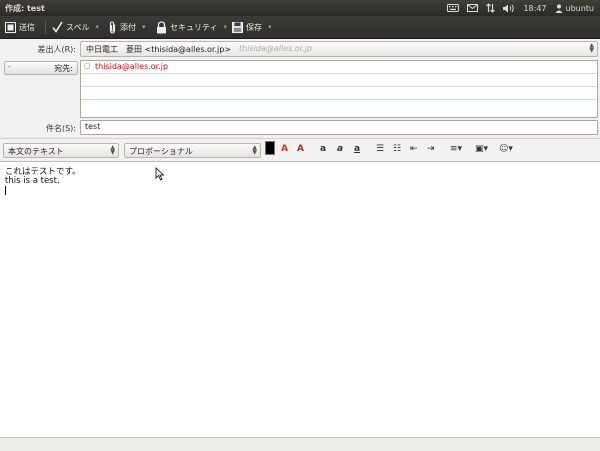  What do you see at coordinates (10, 27) in the screenshot?
I see `send-icon` at bounding box center [10, 27].